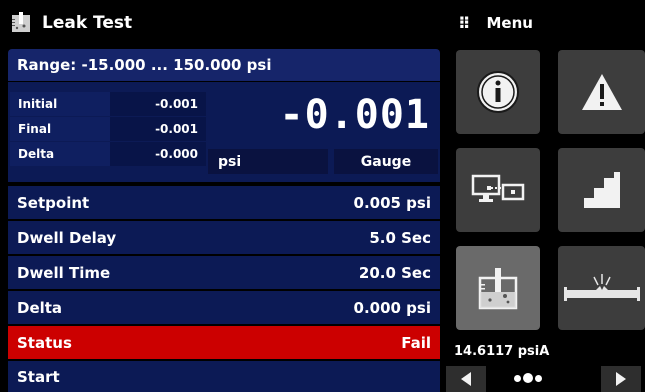  What do you see at coordinates (543, 379) in the screenshot?
I see `page-navigation` at bounding box center [543, 379].